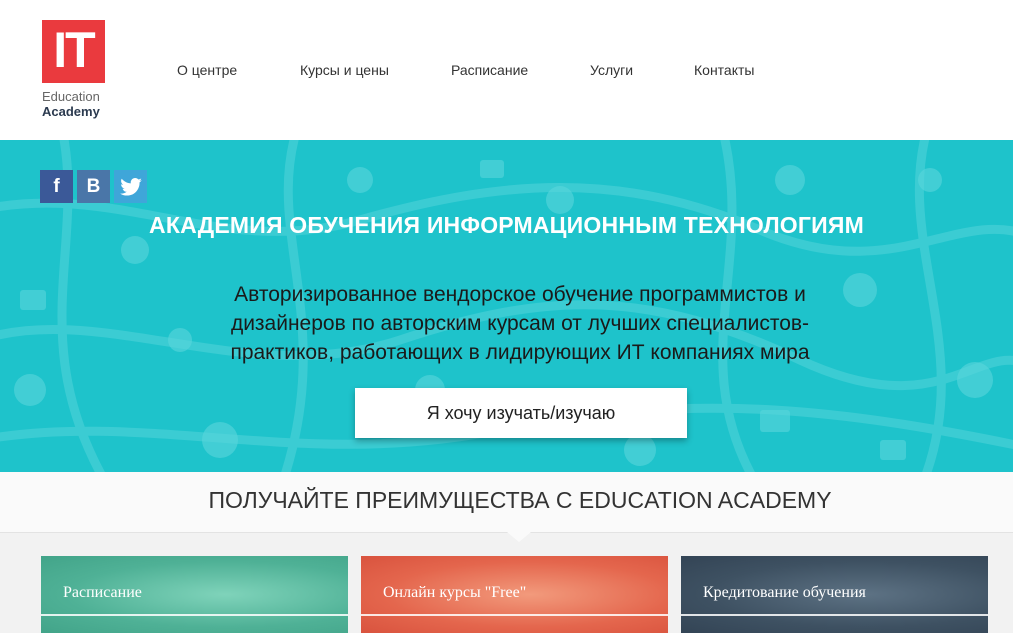 The height and width of the screenshot is (633, 1013). What do you see at coordinates (71, 96) in the screenshot?
I see `logo-text-education: Education` at bounding box center [71, 96].